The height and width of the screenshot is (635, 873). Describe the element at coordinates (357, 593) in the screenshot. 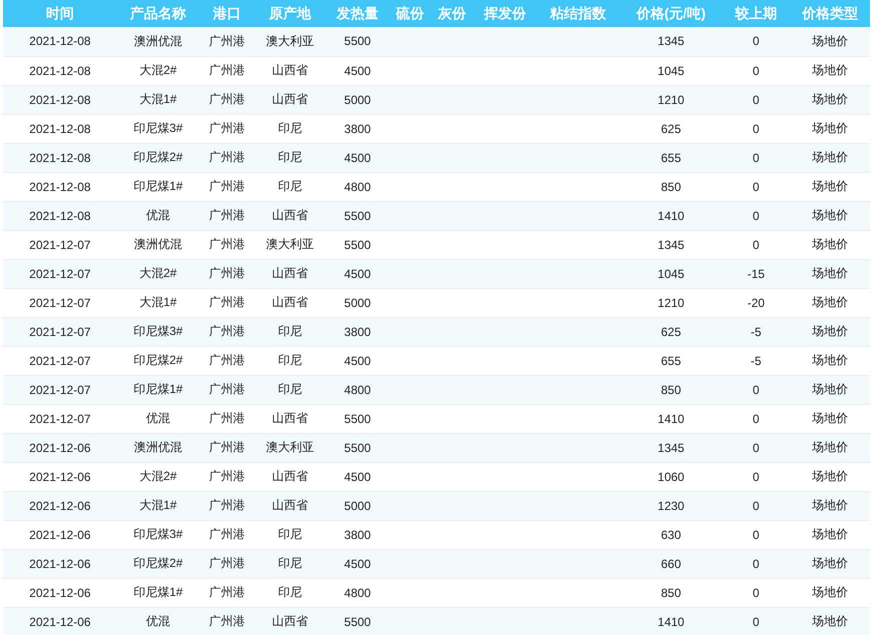

I see `table-cell: 4800` at that location.